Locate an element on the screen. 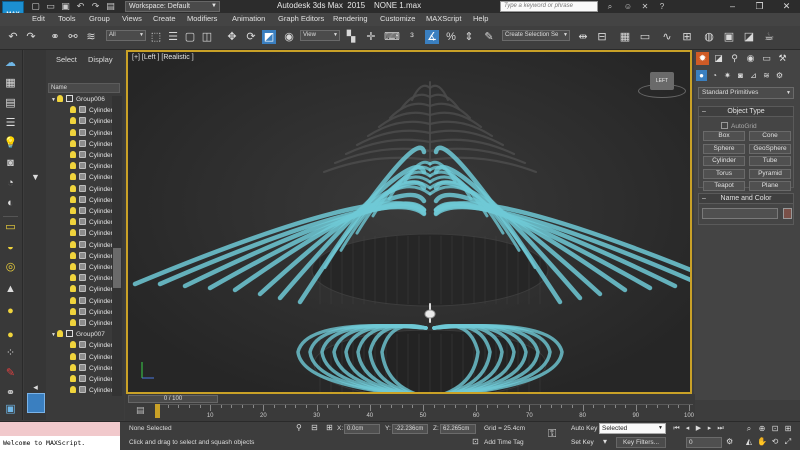 Image resolution: width=800 pixels, height=450 pixels. orbit-icon: ⟲ is located at coordinates (775, 441).